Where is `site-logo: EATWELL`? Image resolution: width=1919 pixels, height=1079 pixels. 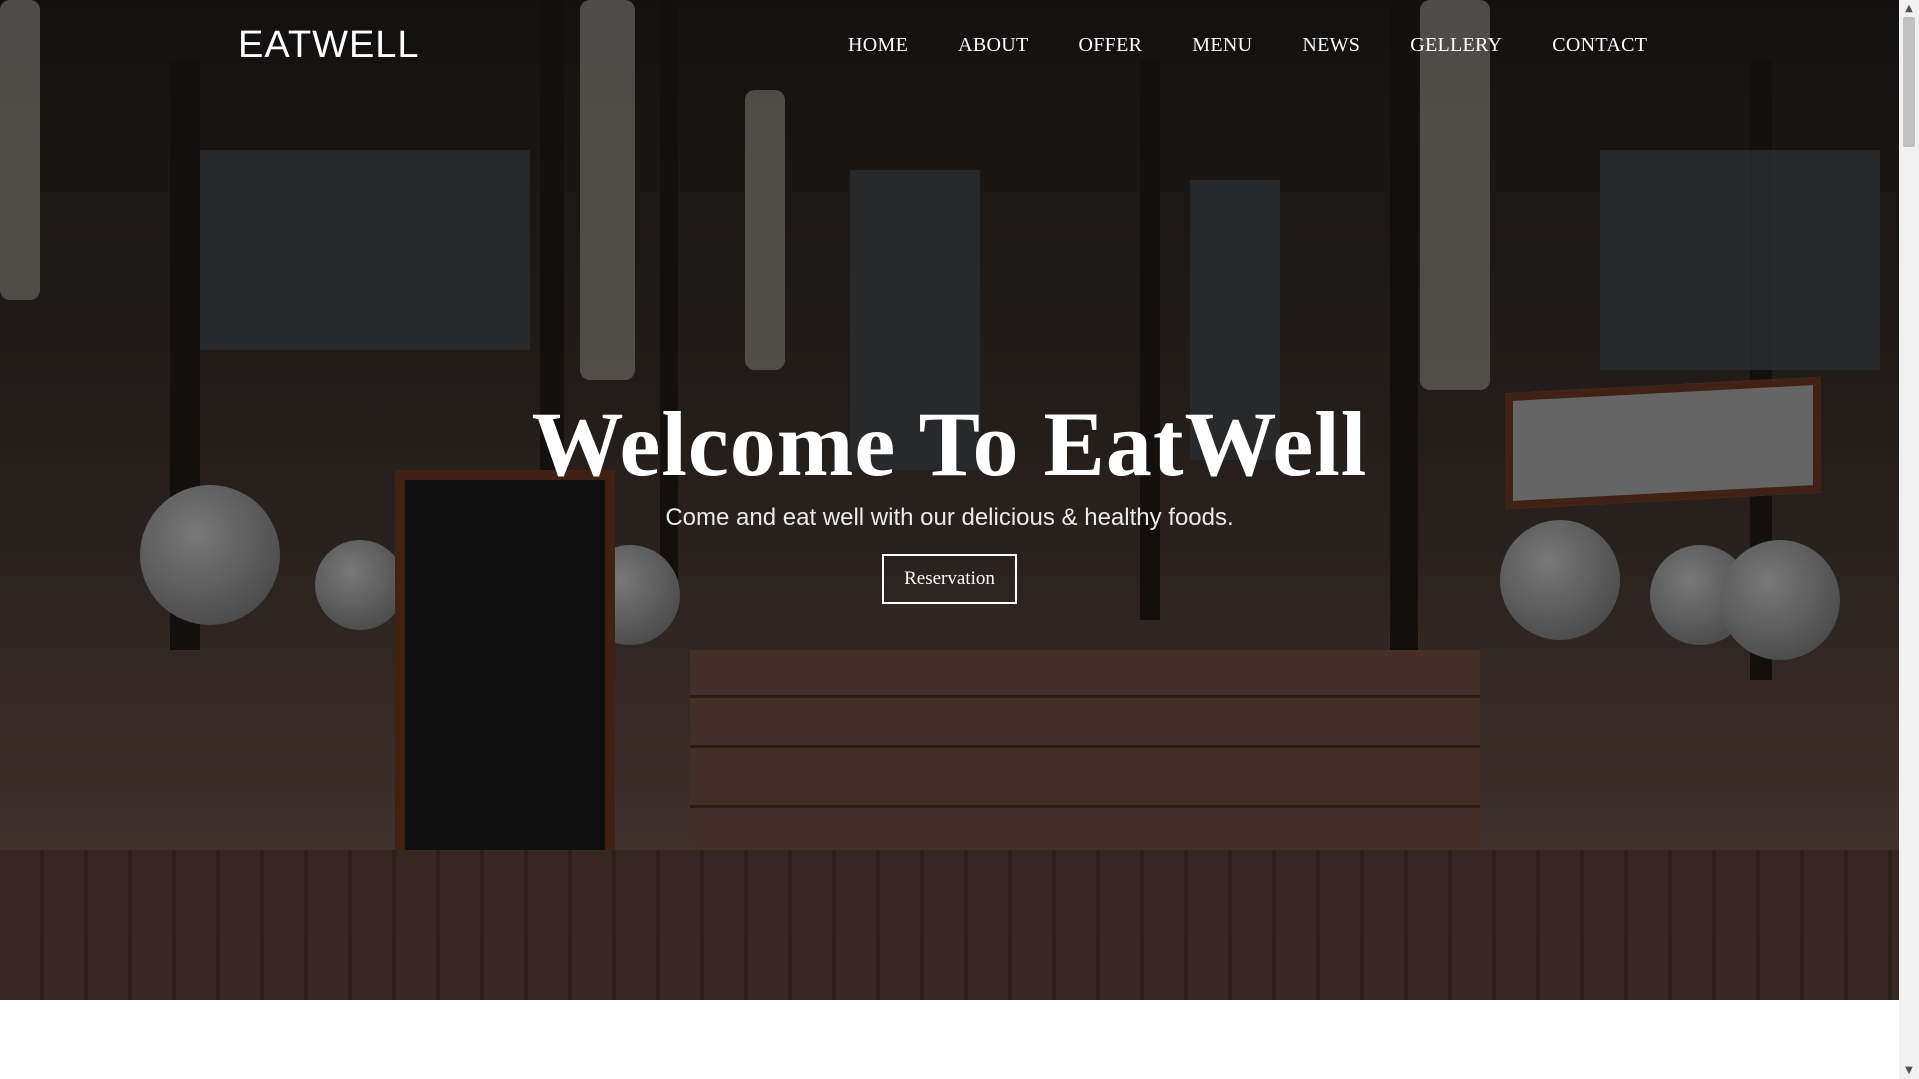
site-logo: EATWELL is located at coordinates (329, 45).